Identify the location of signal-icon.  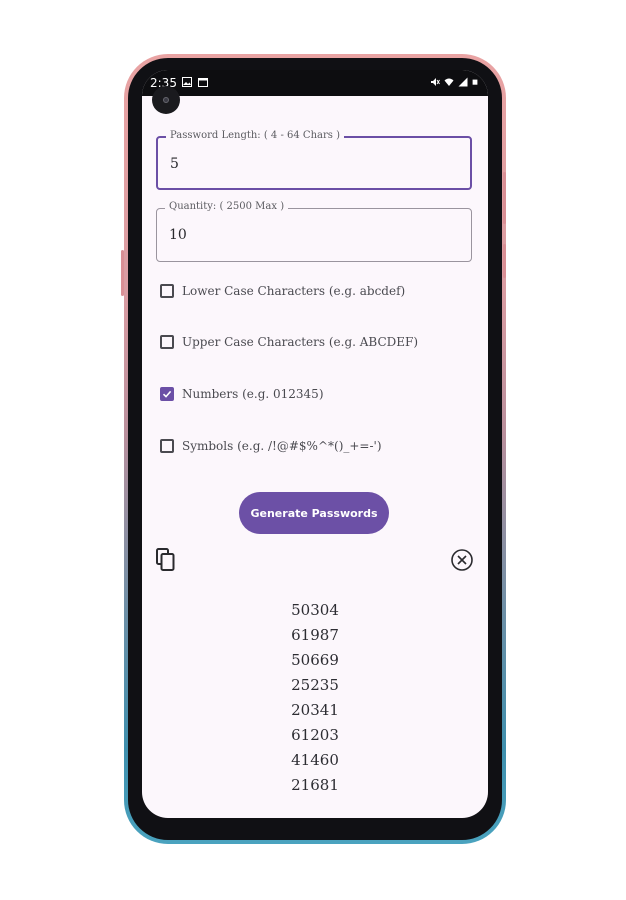
(463, 82).